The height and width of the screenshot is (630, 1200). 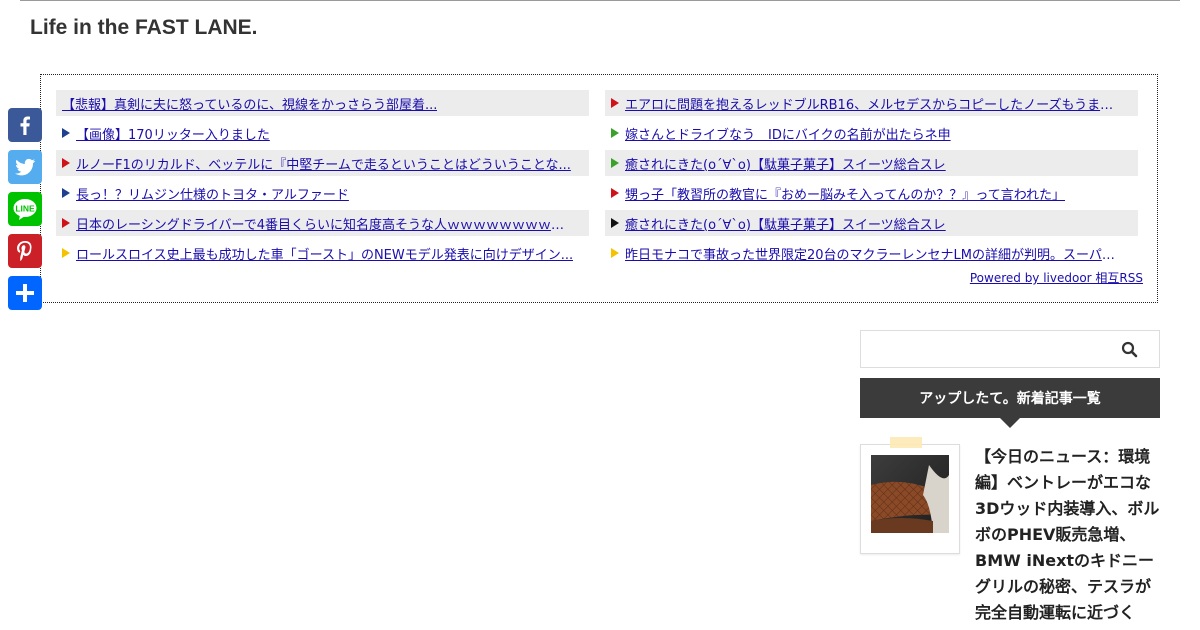 I want to click on facebook-icon, so click(x=25, y=125).